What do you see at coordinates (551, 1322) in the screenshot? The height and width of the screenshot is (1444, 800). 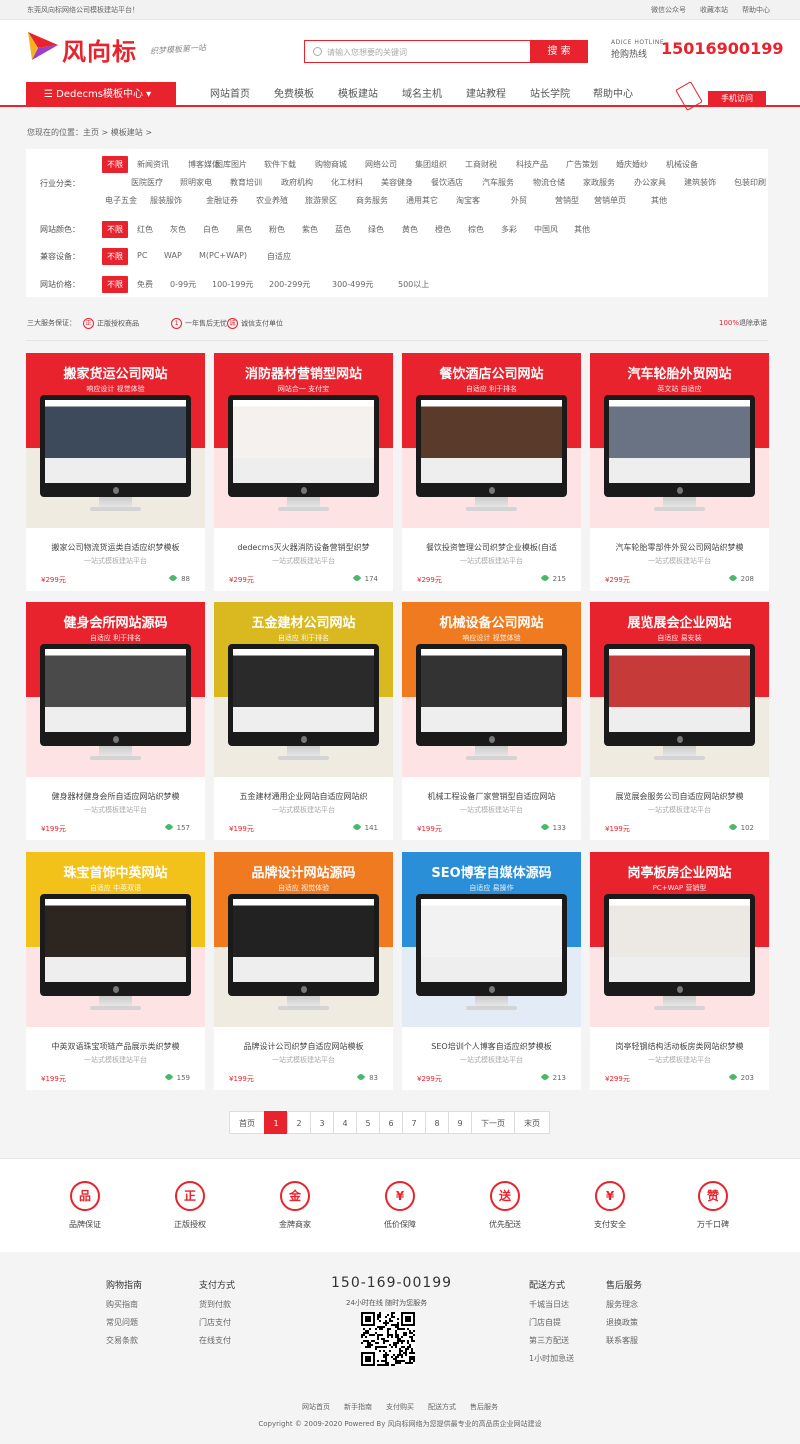 I see `footer-link: 门店自提` at bounding box center [551, 1322].